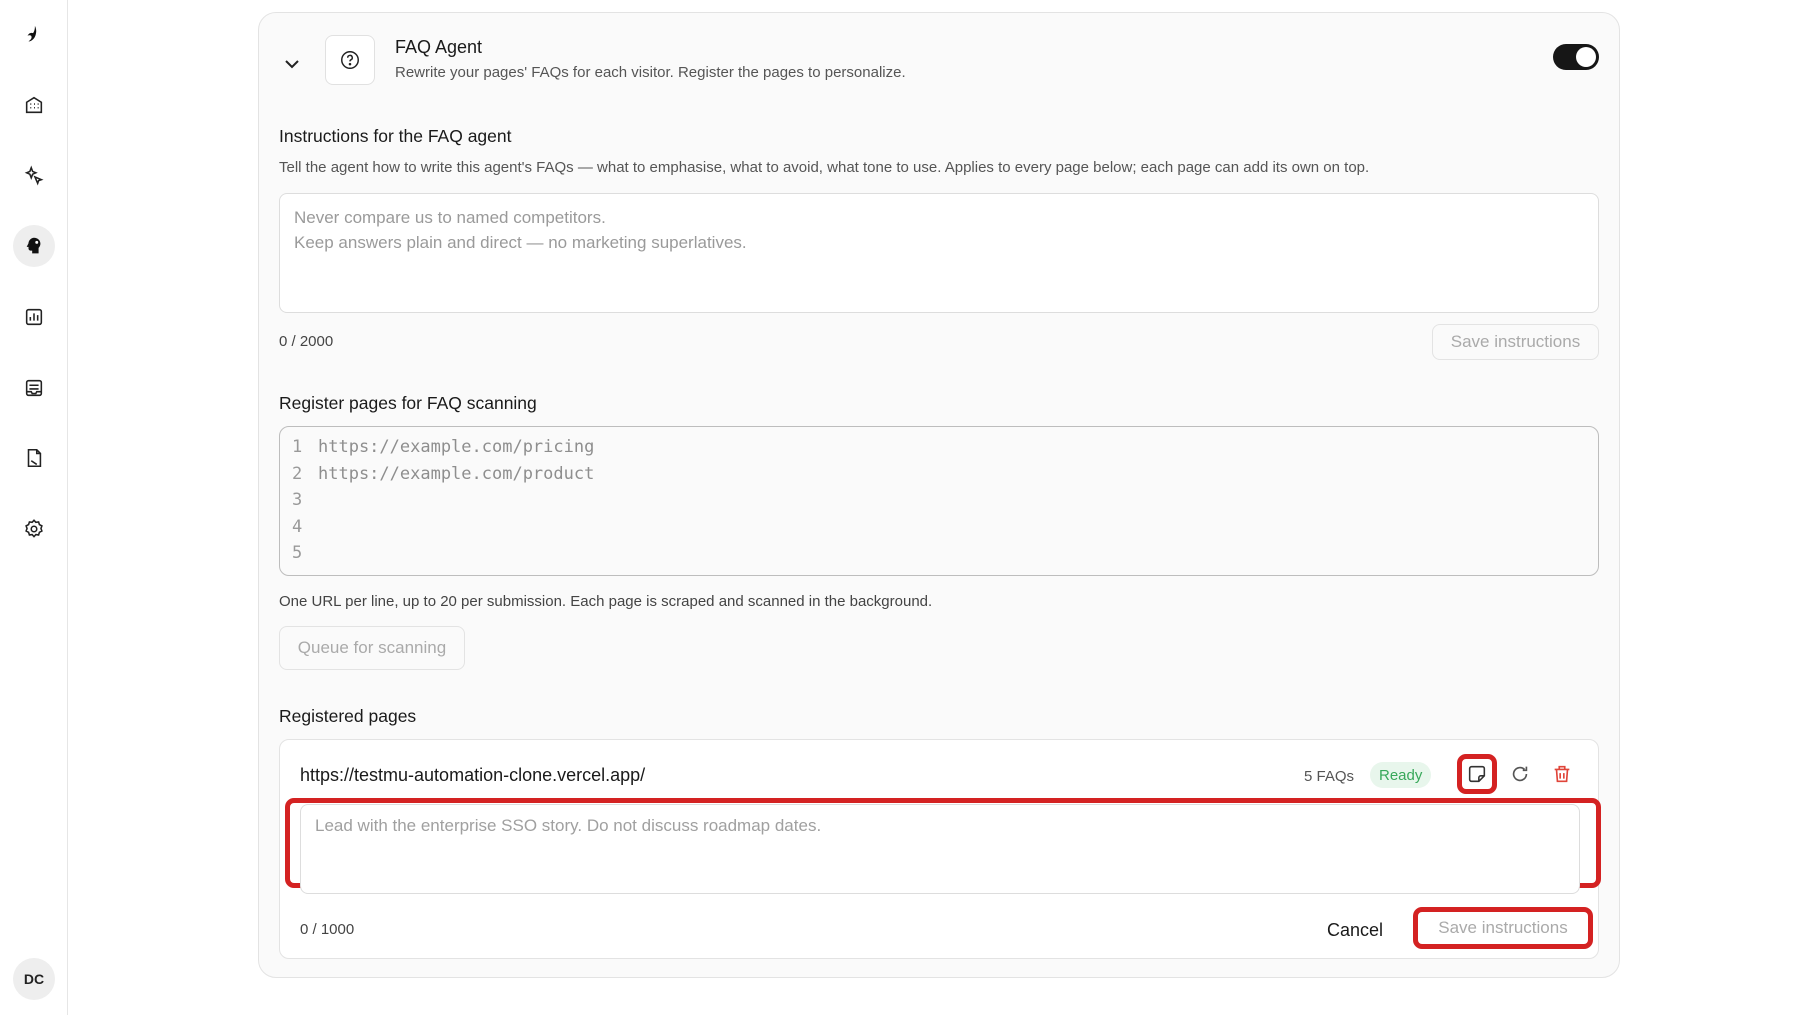 The image size is (1800, 1015). What do you see at coordinates (297, 500) in the screenshot?
I see `line-number: 3` at bounding box center [297, 500].